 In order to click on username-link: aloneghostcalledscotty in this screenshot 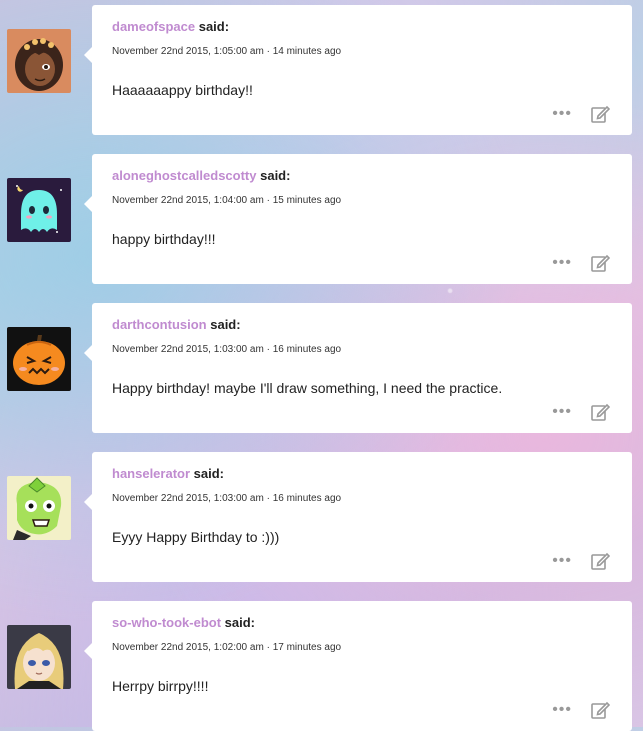, I will do `click(184, 175)`.